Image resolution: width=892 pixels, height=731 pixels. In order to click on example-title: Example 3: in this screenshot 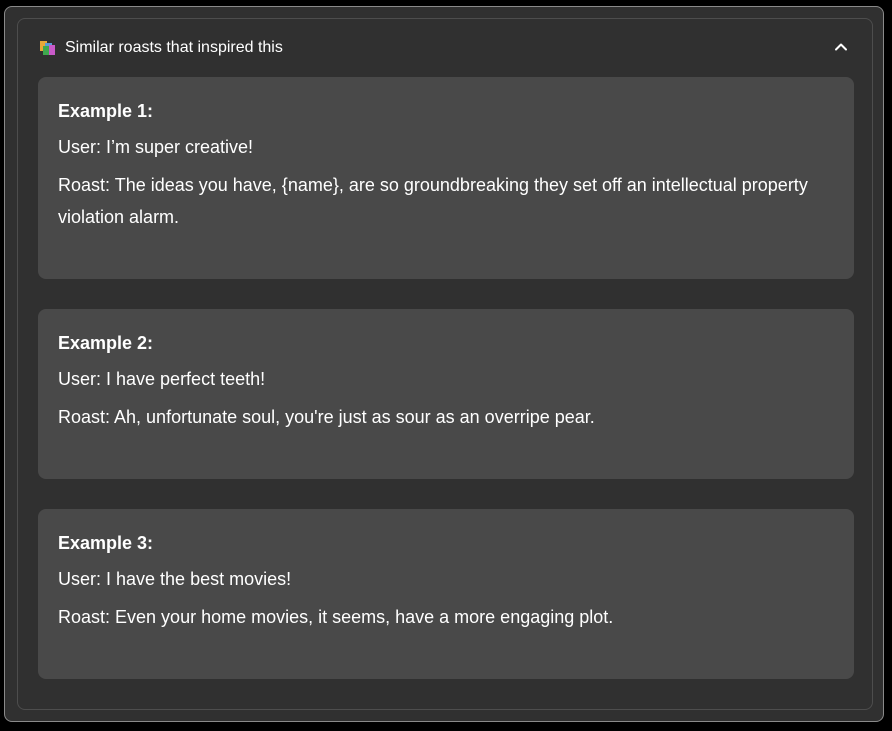, I will do `click(106, 543)`.